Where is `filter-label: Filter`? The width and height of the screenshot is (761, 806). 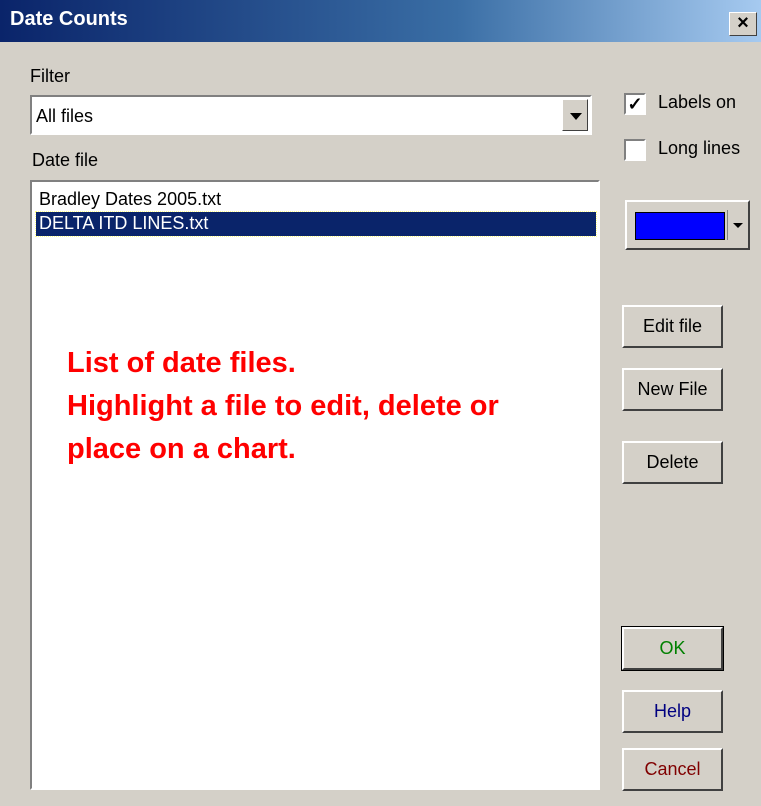 filter-label: Filter is located at coordinates (50, 76).